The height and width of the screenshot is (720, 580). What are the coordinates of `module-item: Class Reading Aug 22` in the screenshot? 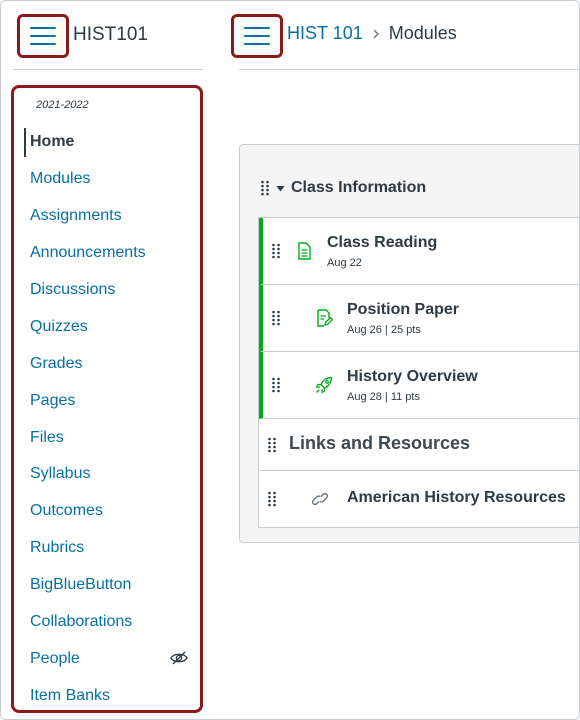 It's located at (419, 251).